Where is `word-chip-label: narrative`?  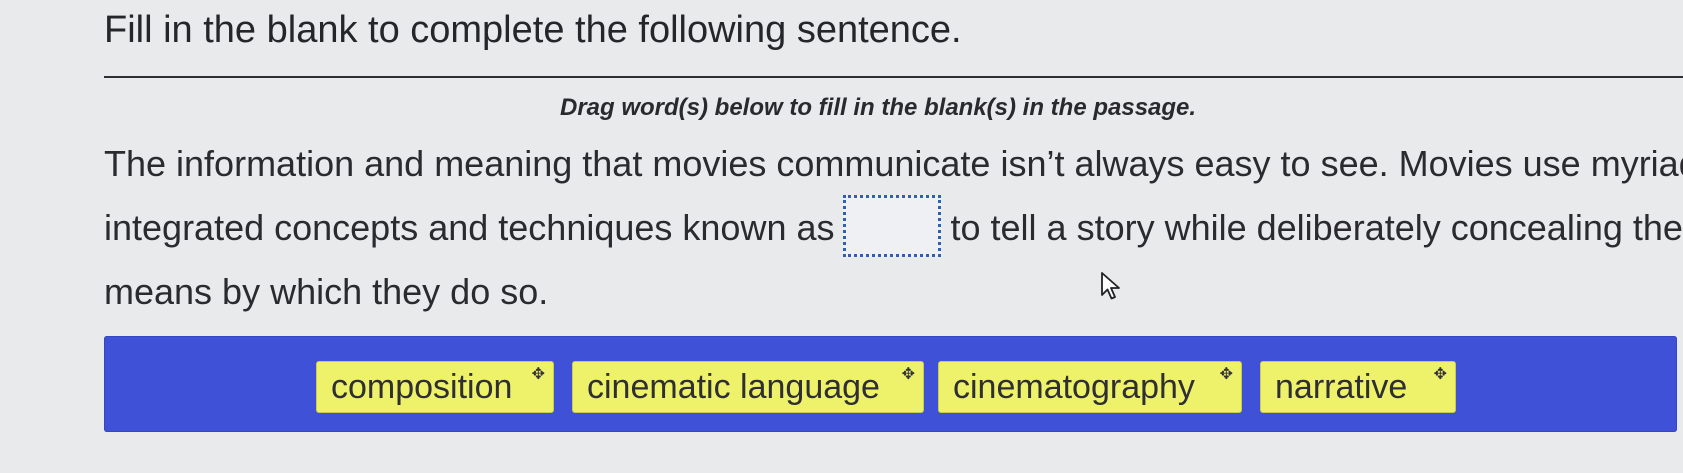
word-chip-label: narrative is located at coordinates (1341, 387).